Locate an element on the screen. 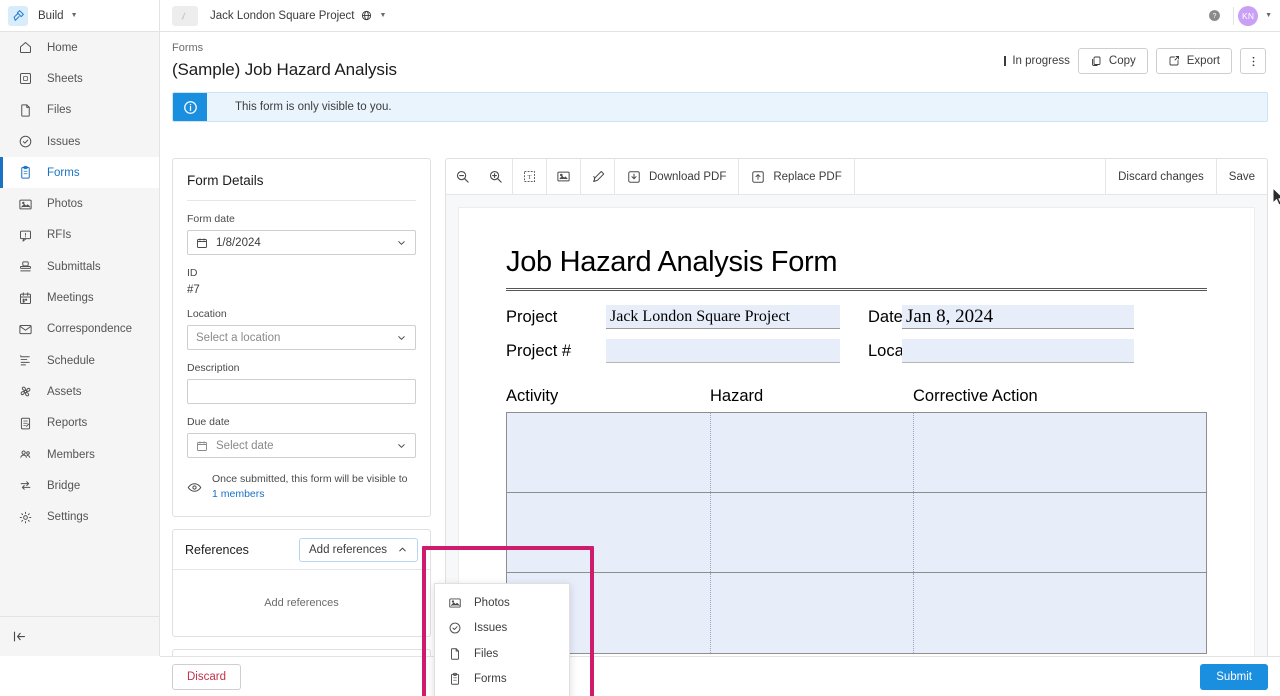  sidebar-item-files: Files is located at coordinates (79, 110).